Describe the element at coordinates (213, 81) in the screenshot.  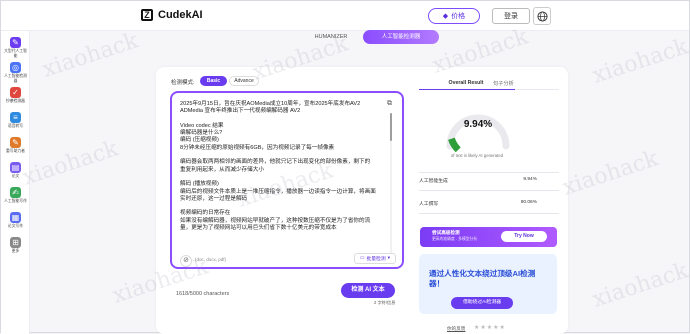
I see `mode-basic-button: Basic` at that location.